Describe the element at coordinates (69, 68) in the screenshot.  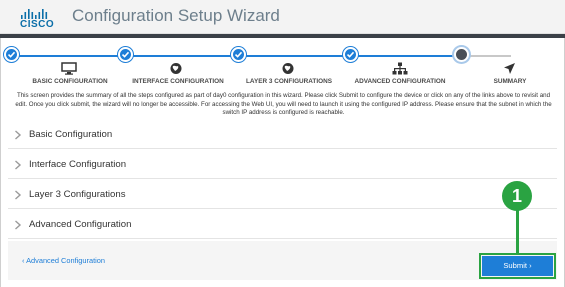
I see `monitor-icon` at that location.